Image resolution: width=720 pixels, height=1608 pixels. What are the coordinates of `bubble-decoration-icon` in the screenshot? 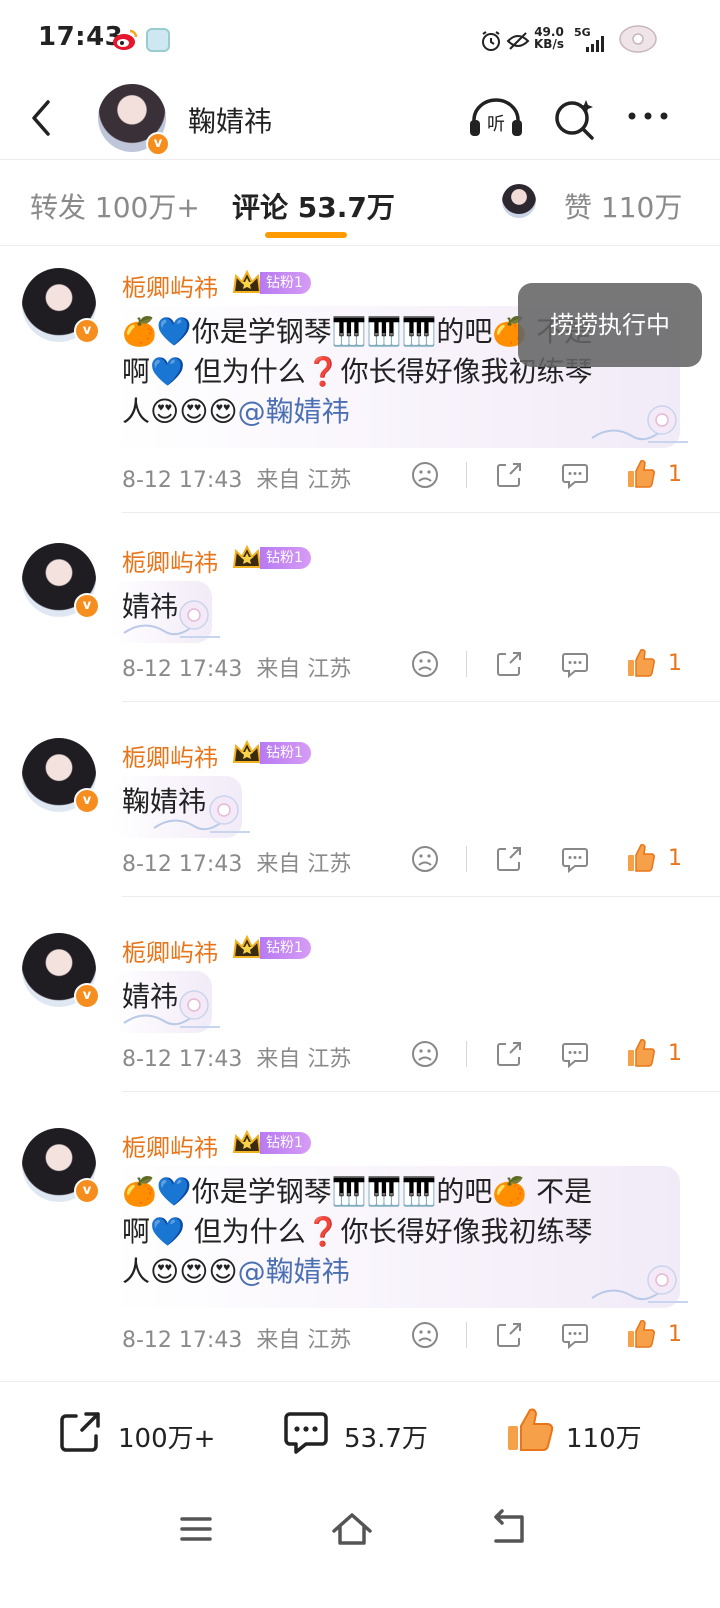 It's located at (639, 424).